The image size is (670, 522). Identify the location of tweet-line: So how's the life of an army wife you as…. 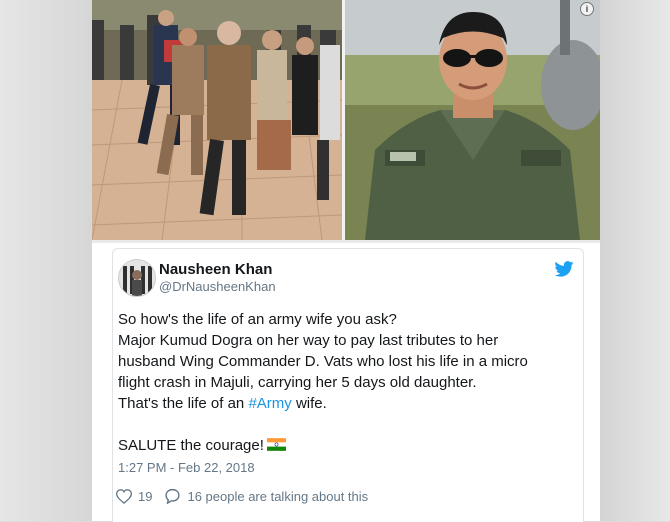
(257, 319).